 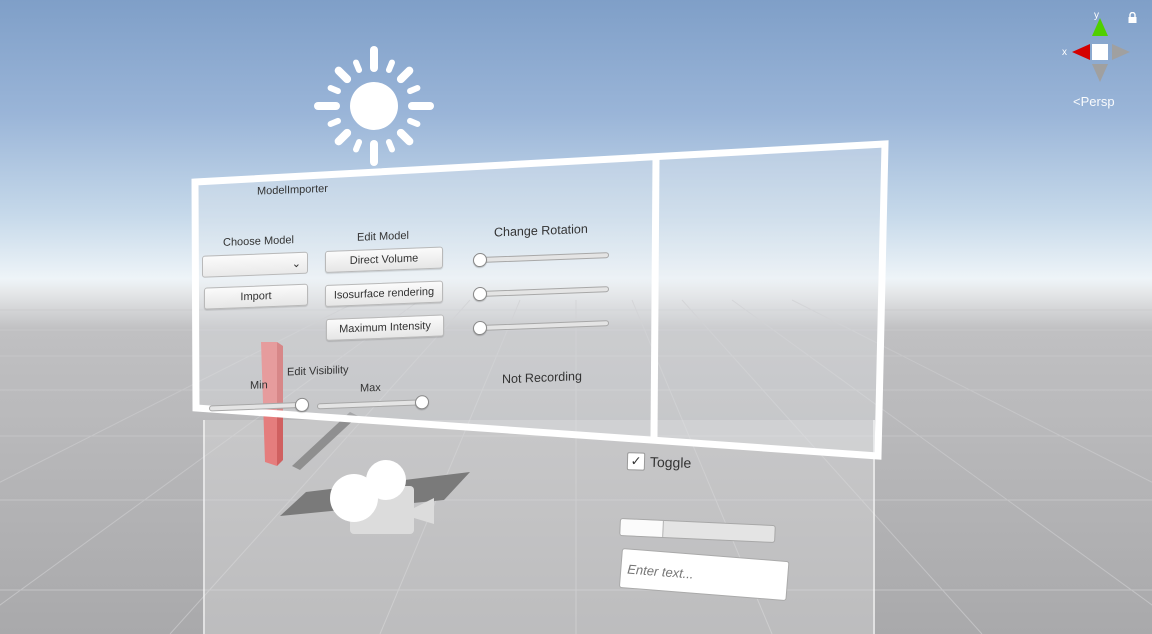 I want to click on choose-model-label: Choose Model, so click(x=258, y=241).